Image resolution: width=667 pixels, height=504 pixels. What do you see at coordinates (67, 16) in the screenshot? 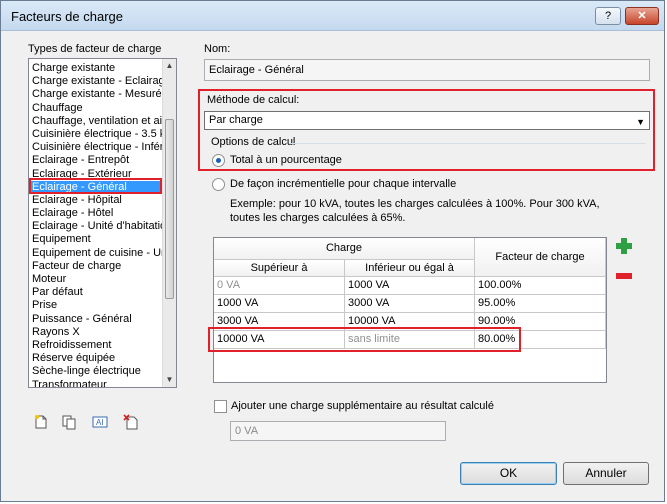
I see `window-title: Facteurs de charge` at bounding box center [67, 16].